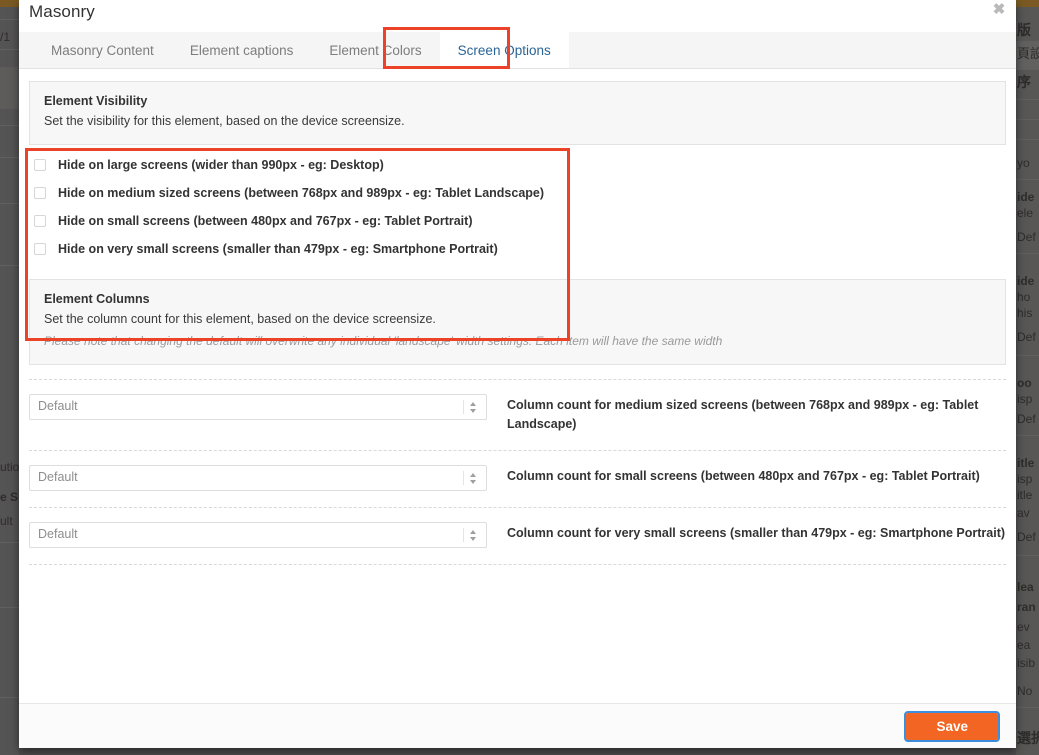 Image resolution: width=1039 pixels, height=755 pixels. I want to click on modal-footer: Save, so click(517, 725).